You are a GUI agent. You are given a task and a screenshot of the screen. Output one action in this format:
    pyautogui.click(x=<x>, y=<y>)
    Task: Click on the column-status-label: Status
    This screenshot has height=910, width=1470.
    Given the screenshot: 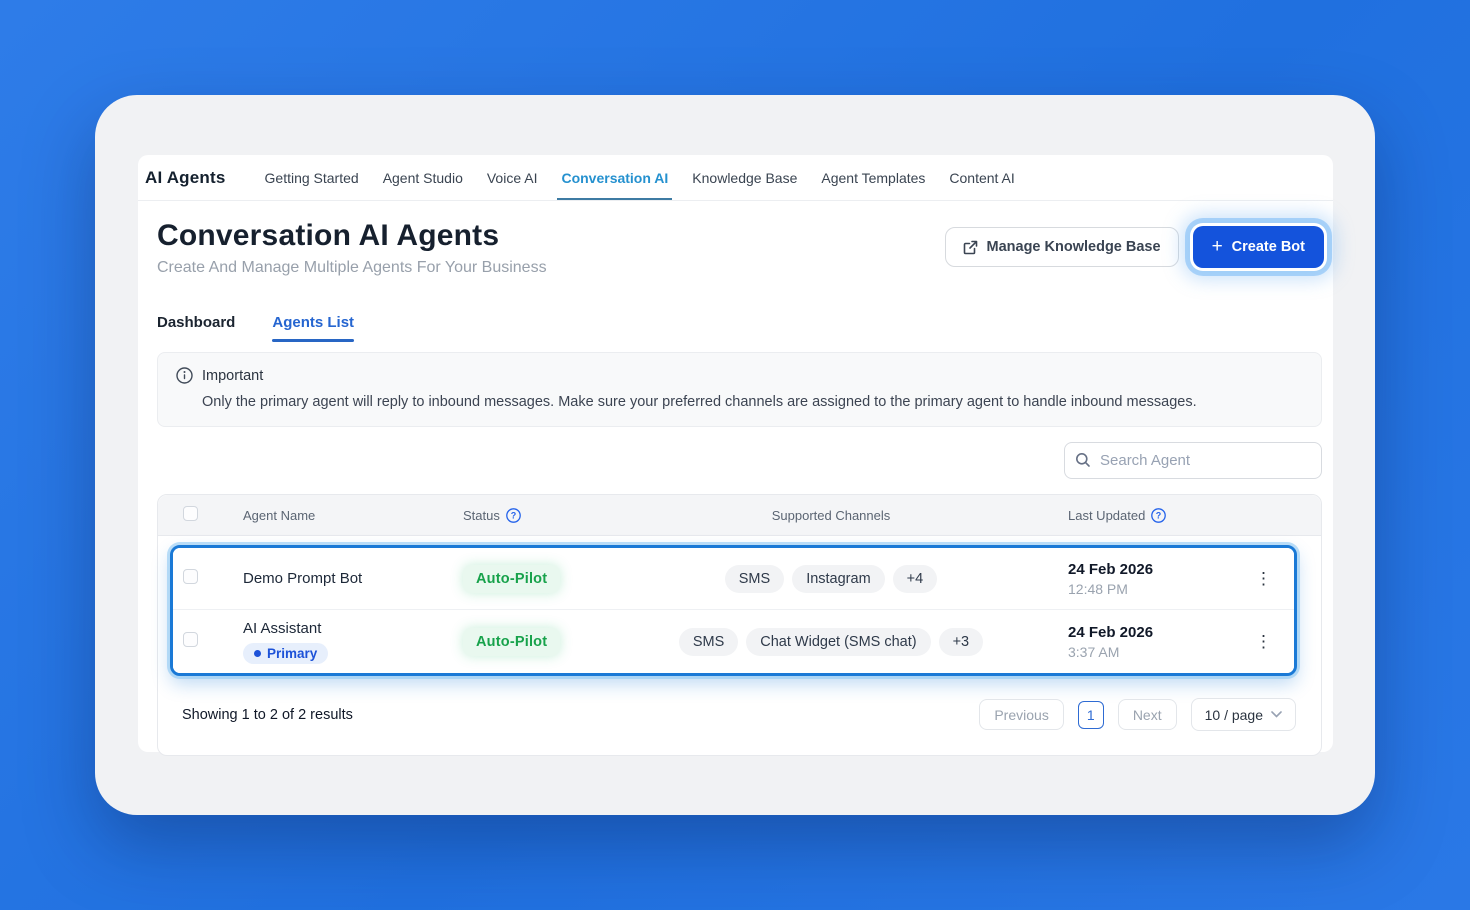 What is the action you would take?
    pyautogui.click(x=481, y=515)
    